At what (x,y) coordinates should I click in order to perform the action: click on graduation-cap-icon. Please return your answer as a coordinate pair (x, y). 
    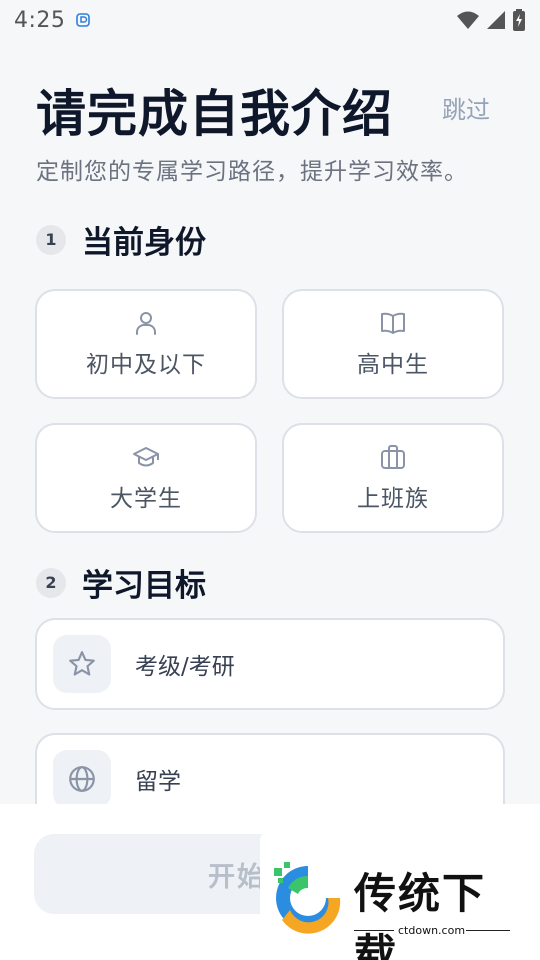
    Looking at the image, I should click on (146, 457).